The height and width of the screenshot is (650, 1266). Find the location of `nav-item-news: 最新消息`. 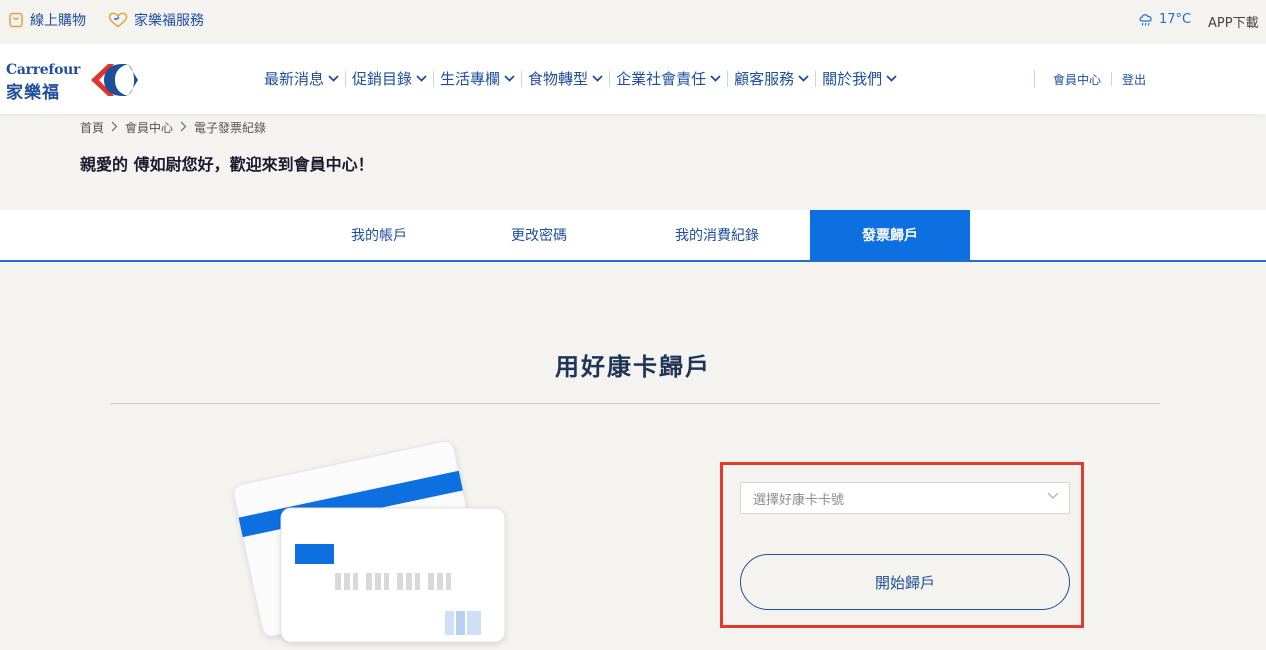

nav-item-news: 最新消息 is located at coordinates (301, 78).